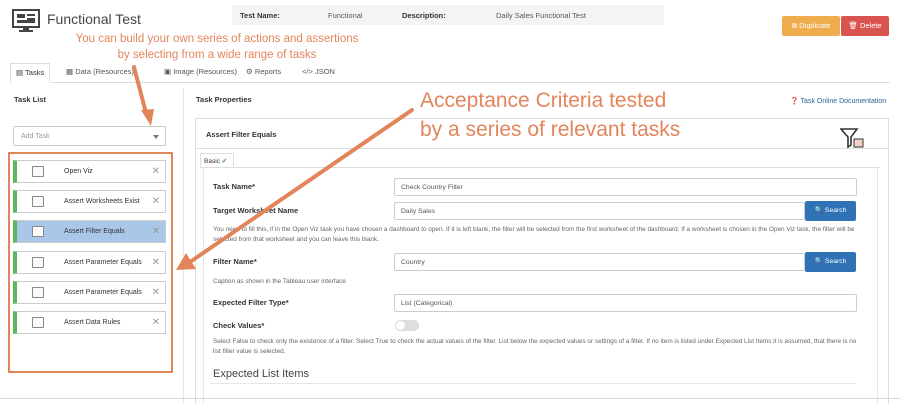  Describe the element at coordinates (104, 71) in the screenshot. I see `tab-label: Data (Resources)` at that location.